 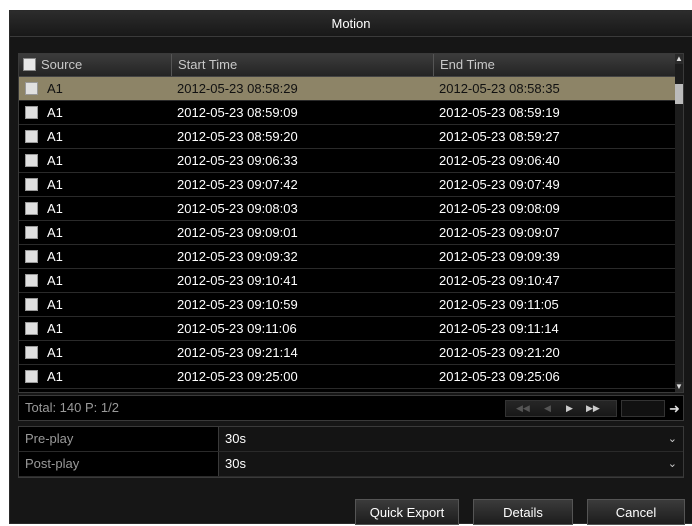 What do you see at coordinates (499, 280) in the screenshot?
I see `cell-end-time: 2012-05-23 09:10:47` at bounding box center [499, 280].